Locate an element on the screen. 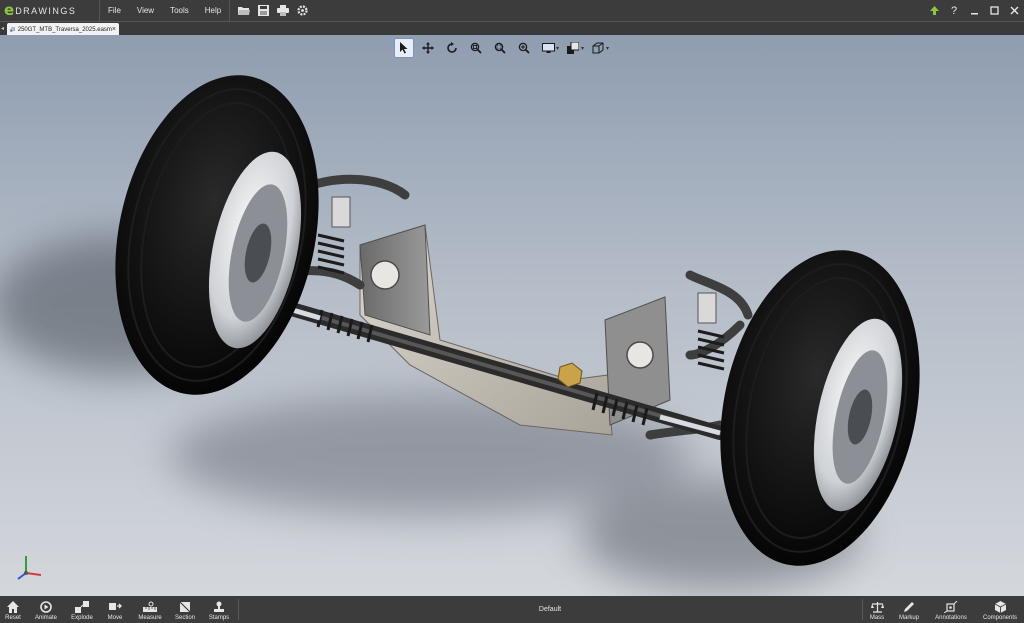 This screenshot has width=1024, height=623. menu-tools: Tools is located at coordinates (179, 10).